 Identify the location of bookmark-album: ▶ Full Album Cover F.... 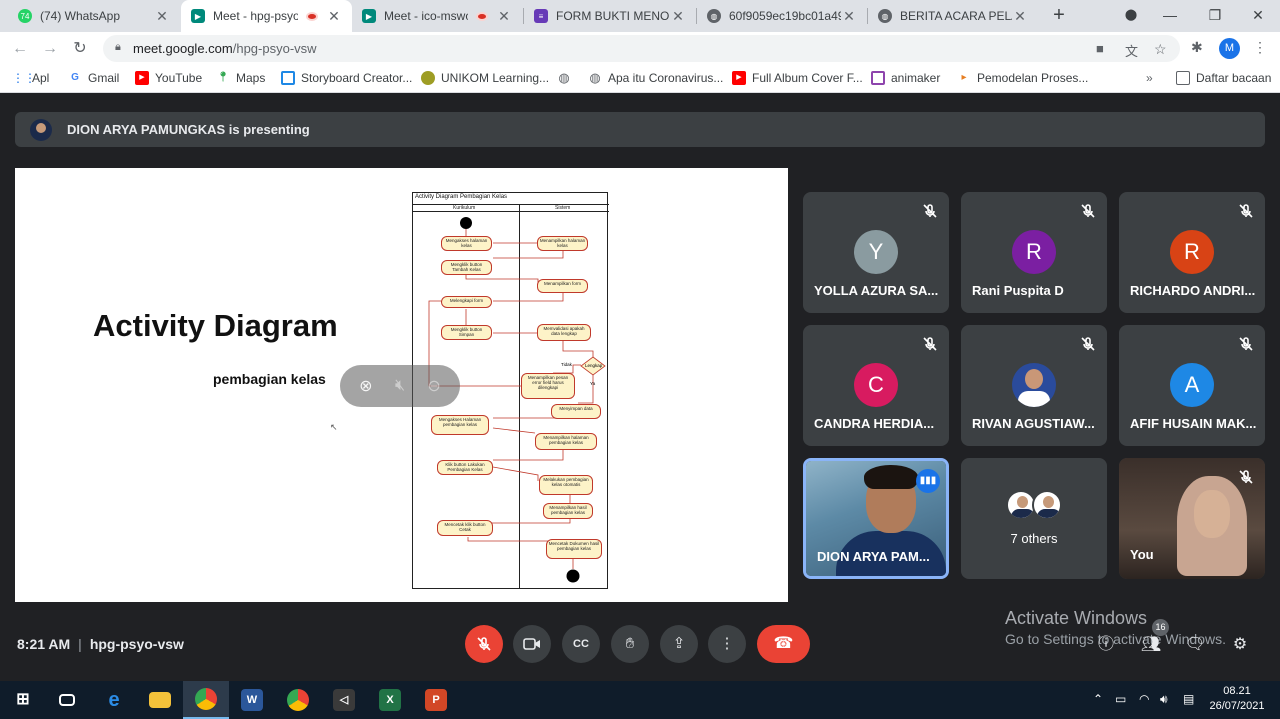
(797, 78).